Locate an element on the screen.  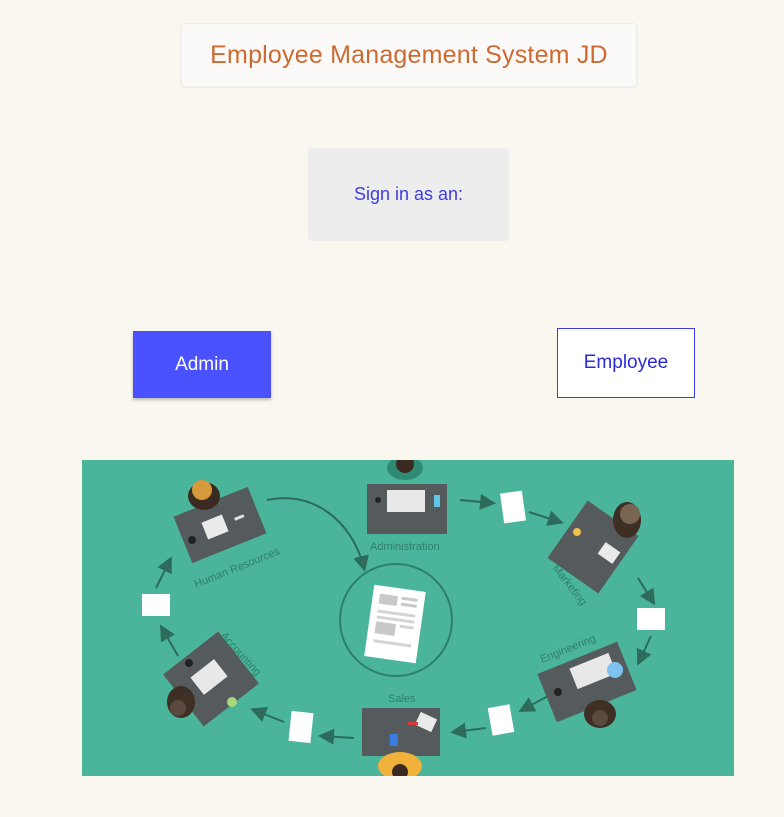
signin-prompt-card: Sign in as an: is located at coordinates (408, 194).